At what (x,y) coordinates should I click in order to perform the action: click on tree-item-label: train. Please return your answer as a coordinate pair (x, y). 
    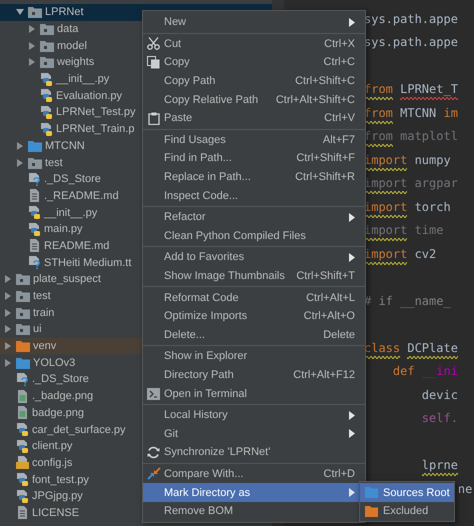
    Looking at the image, I should click on (43, 312).